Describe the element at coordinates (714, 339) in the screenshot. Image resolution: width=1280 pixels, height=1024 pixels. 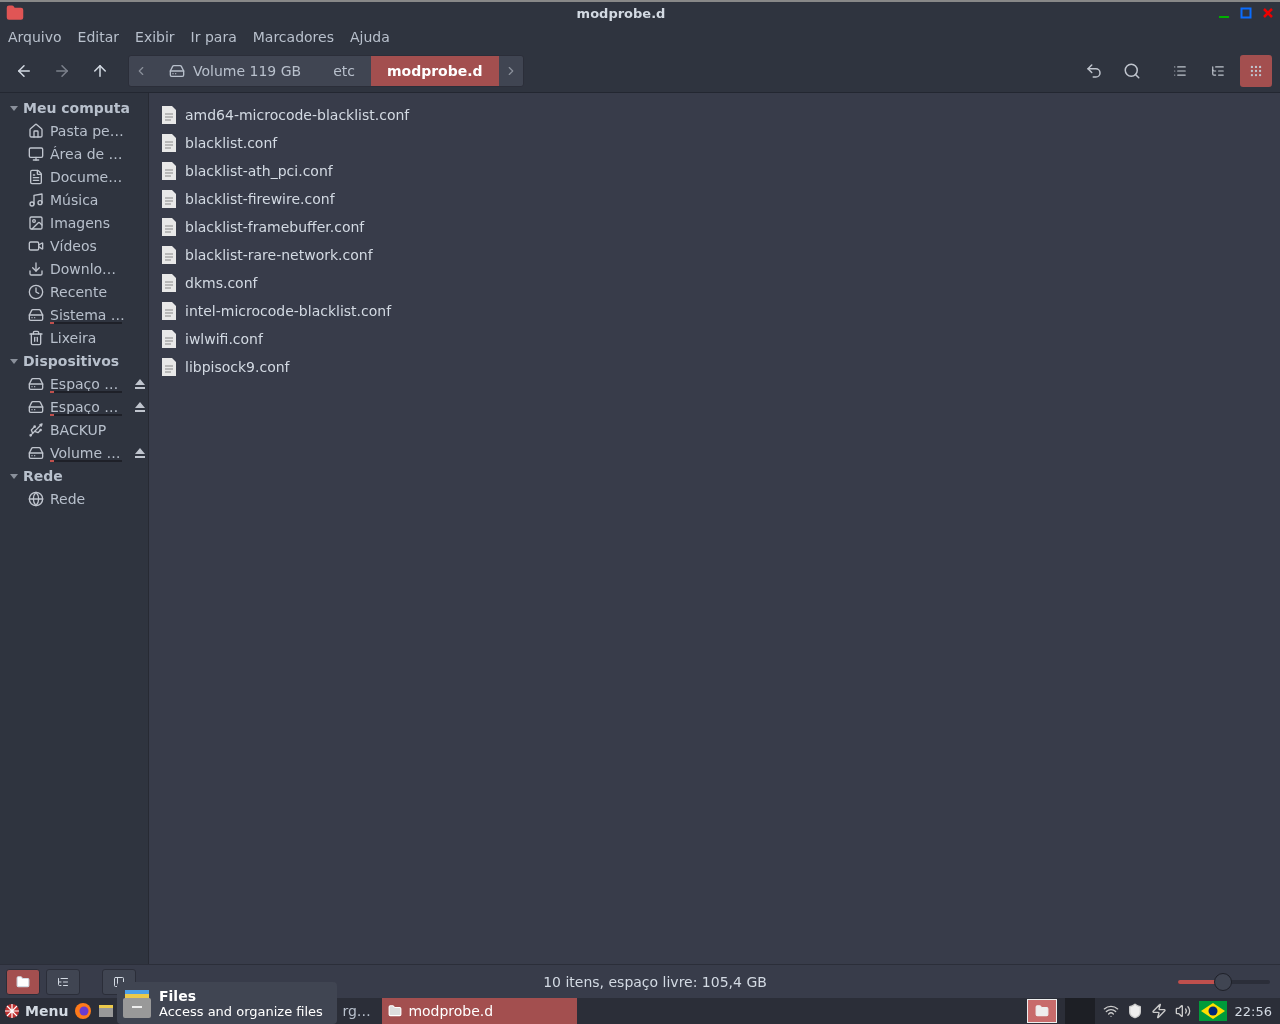
I see `file-item: iwlwifi.conf` at that location.